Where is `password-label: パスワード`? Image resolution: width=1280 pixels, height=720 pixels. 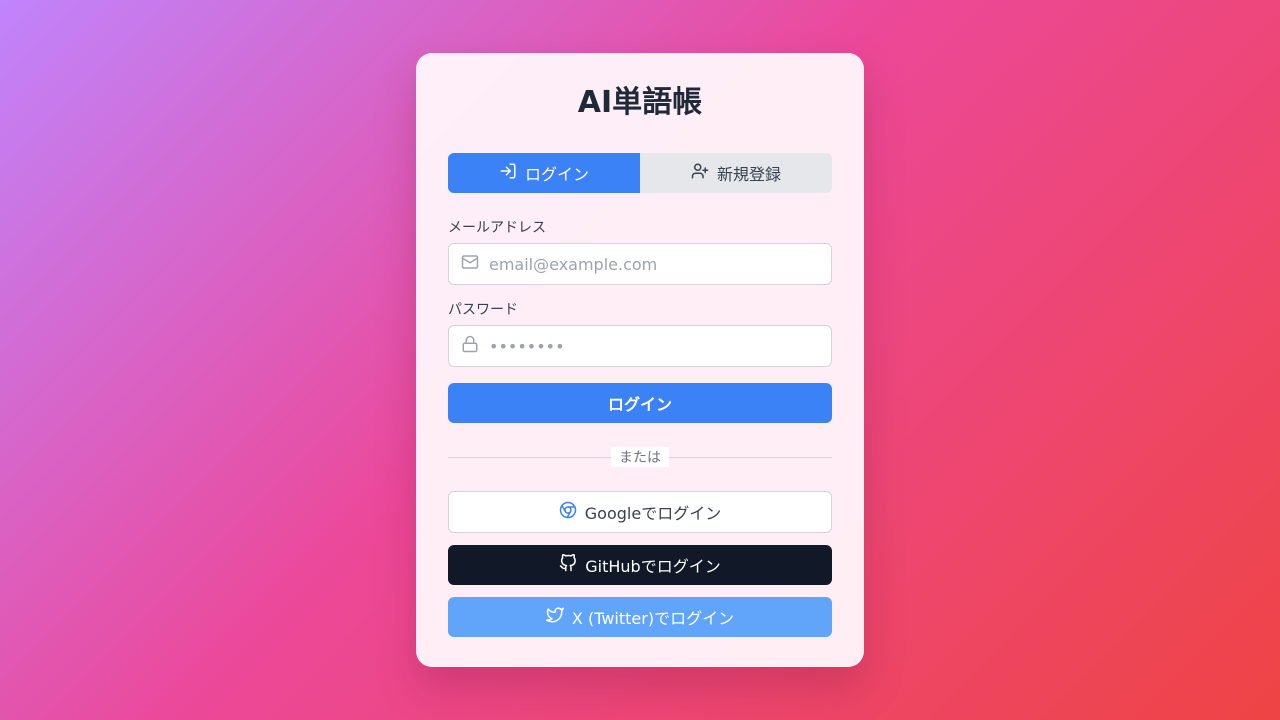 password-label: パスワード is located at coordinates (483, 310).